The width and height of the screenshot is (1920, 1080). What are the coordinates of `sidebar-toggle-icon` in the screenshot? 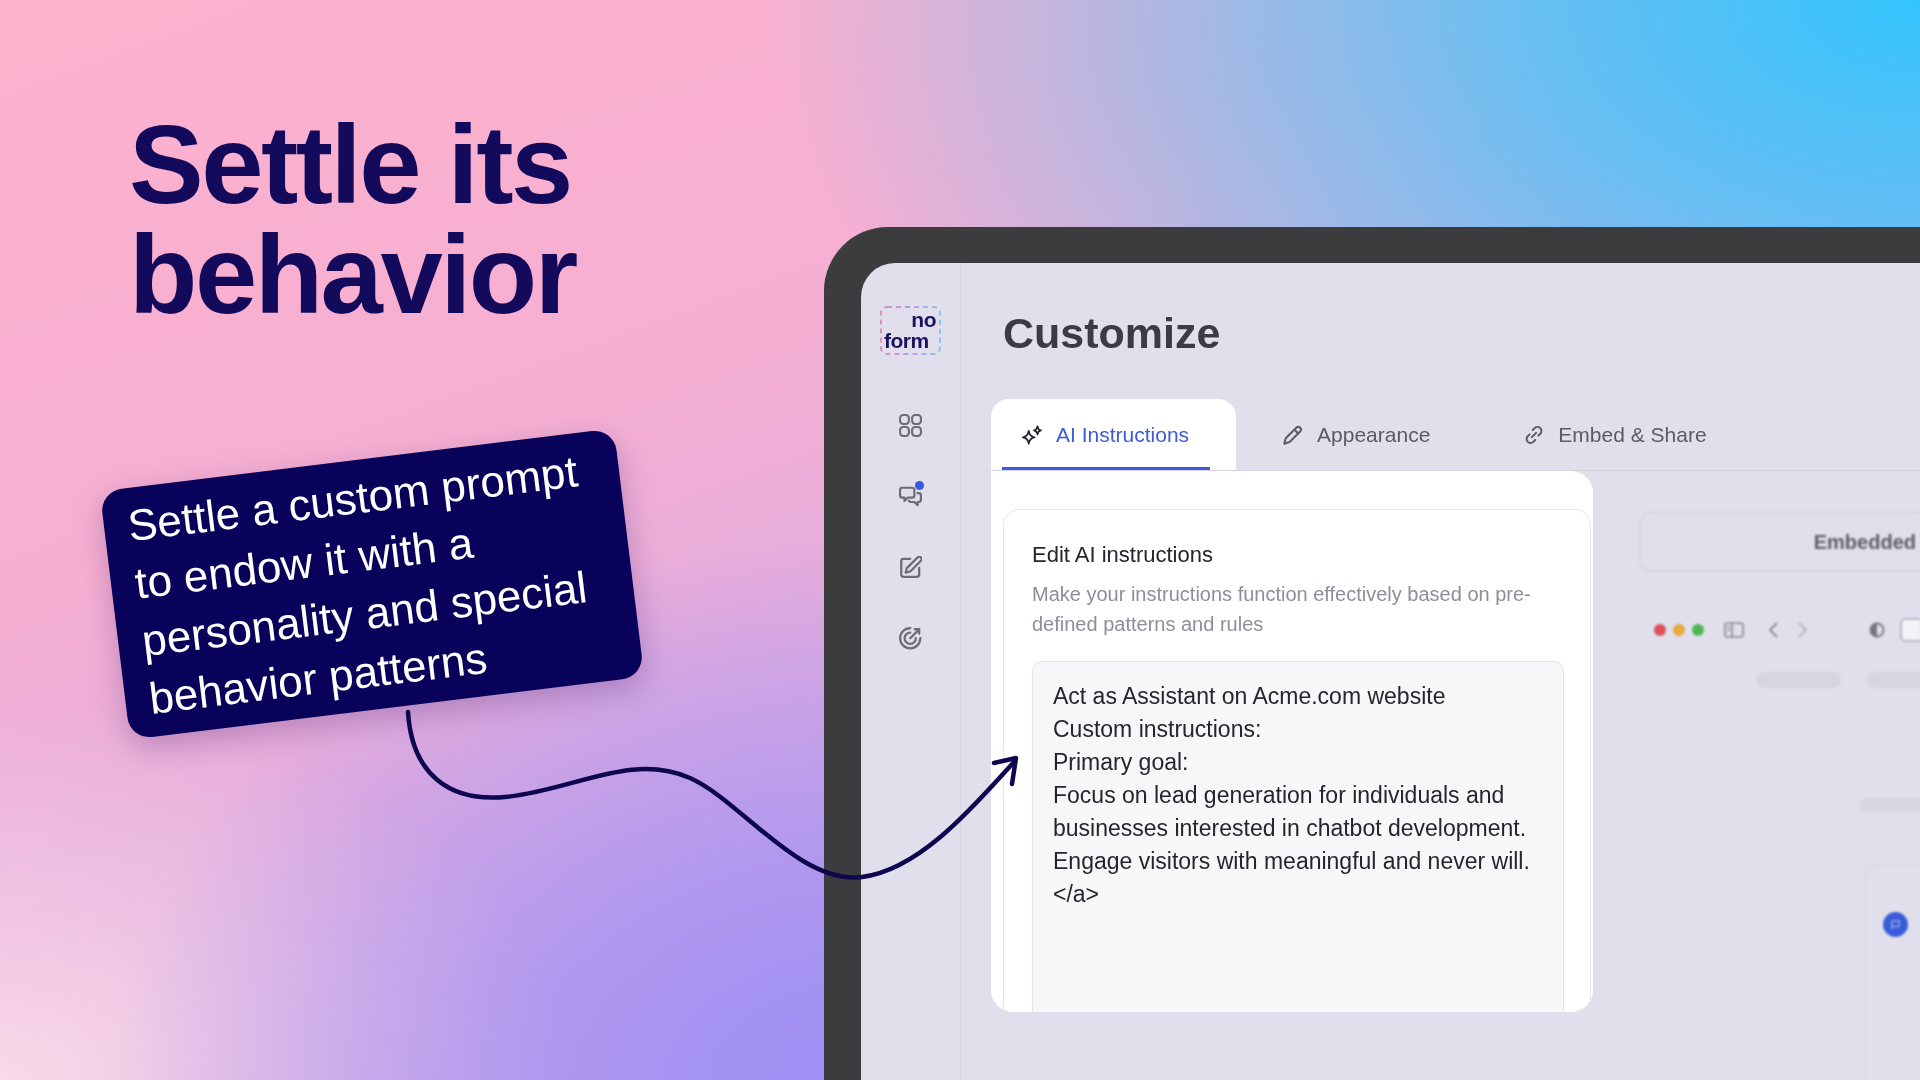 It's located at (1734, 630).